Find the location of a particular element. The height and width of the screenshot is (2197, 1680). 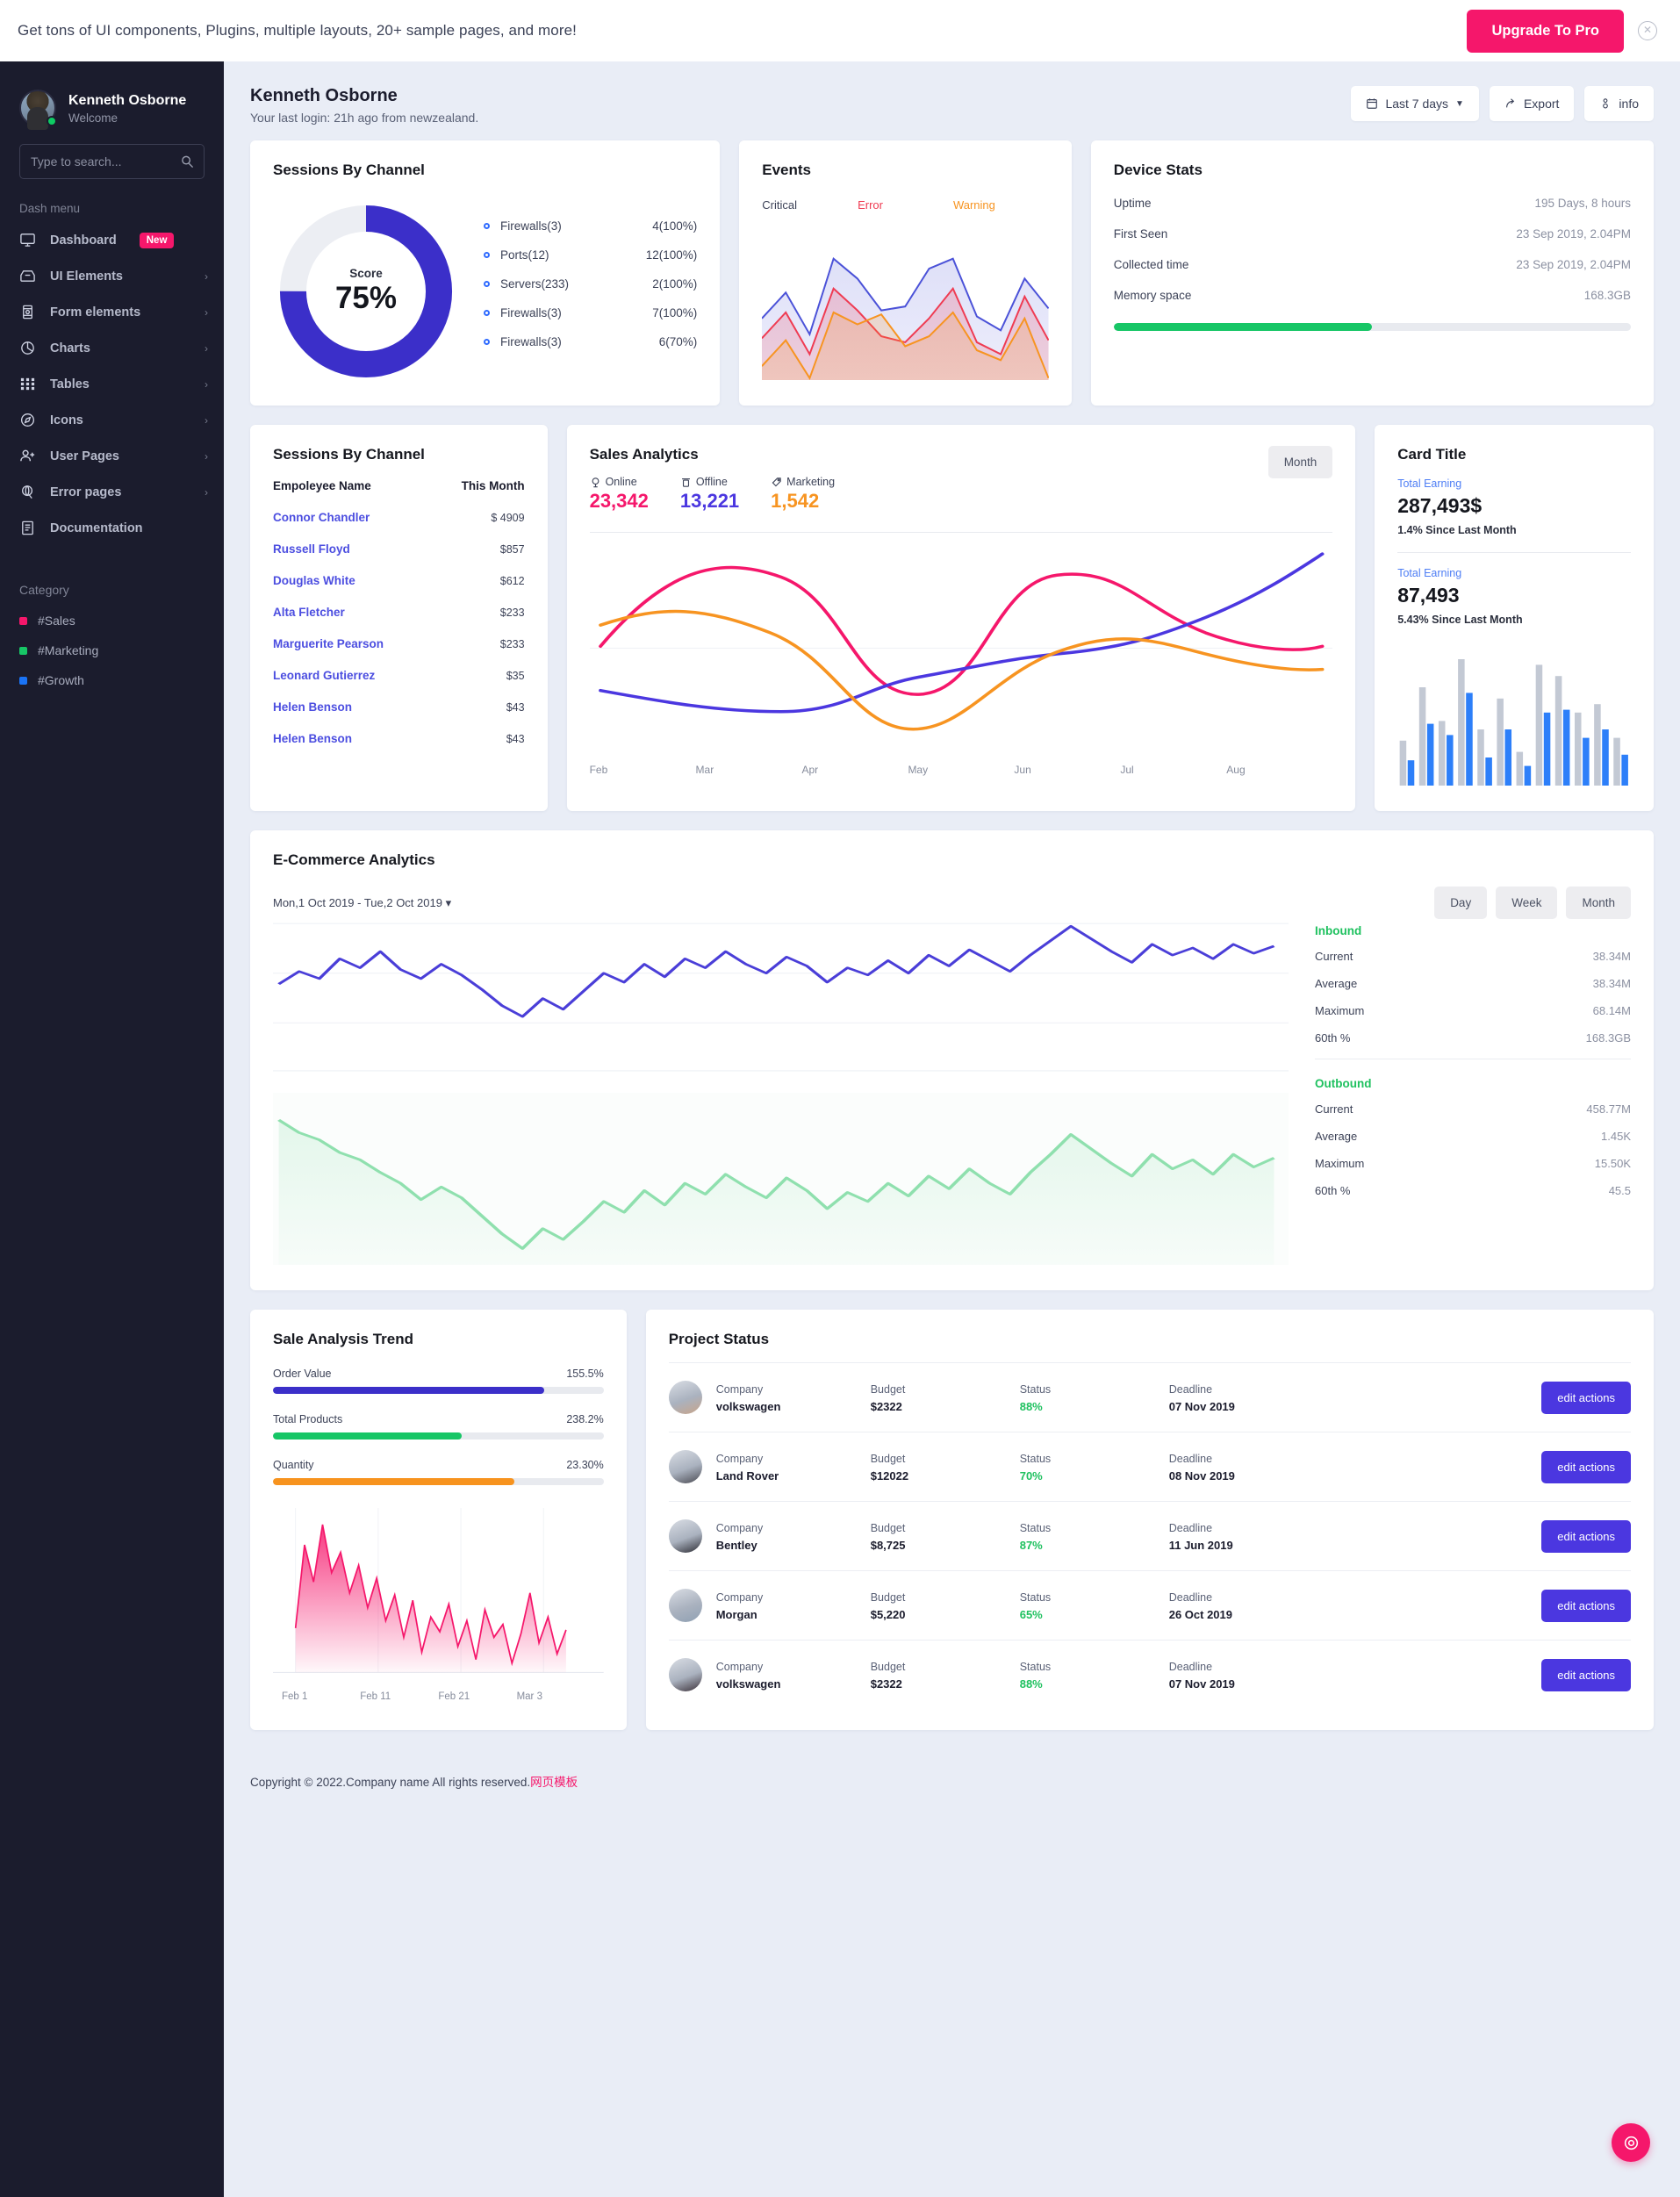

category-label: Category is located at coordinates (44, 590).